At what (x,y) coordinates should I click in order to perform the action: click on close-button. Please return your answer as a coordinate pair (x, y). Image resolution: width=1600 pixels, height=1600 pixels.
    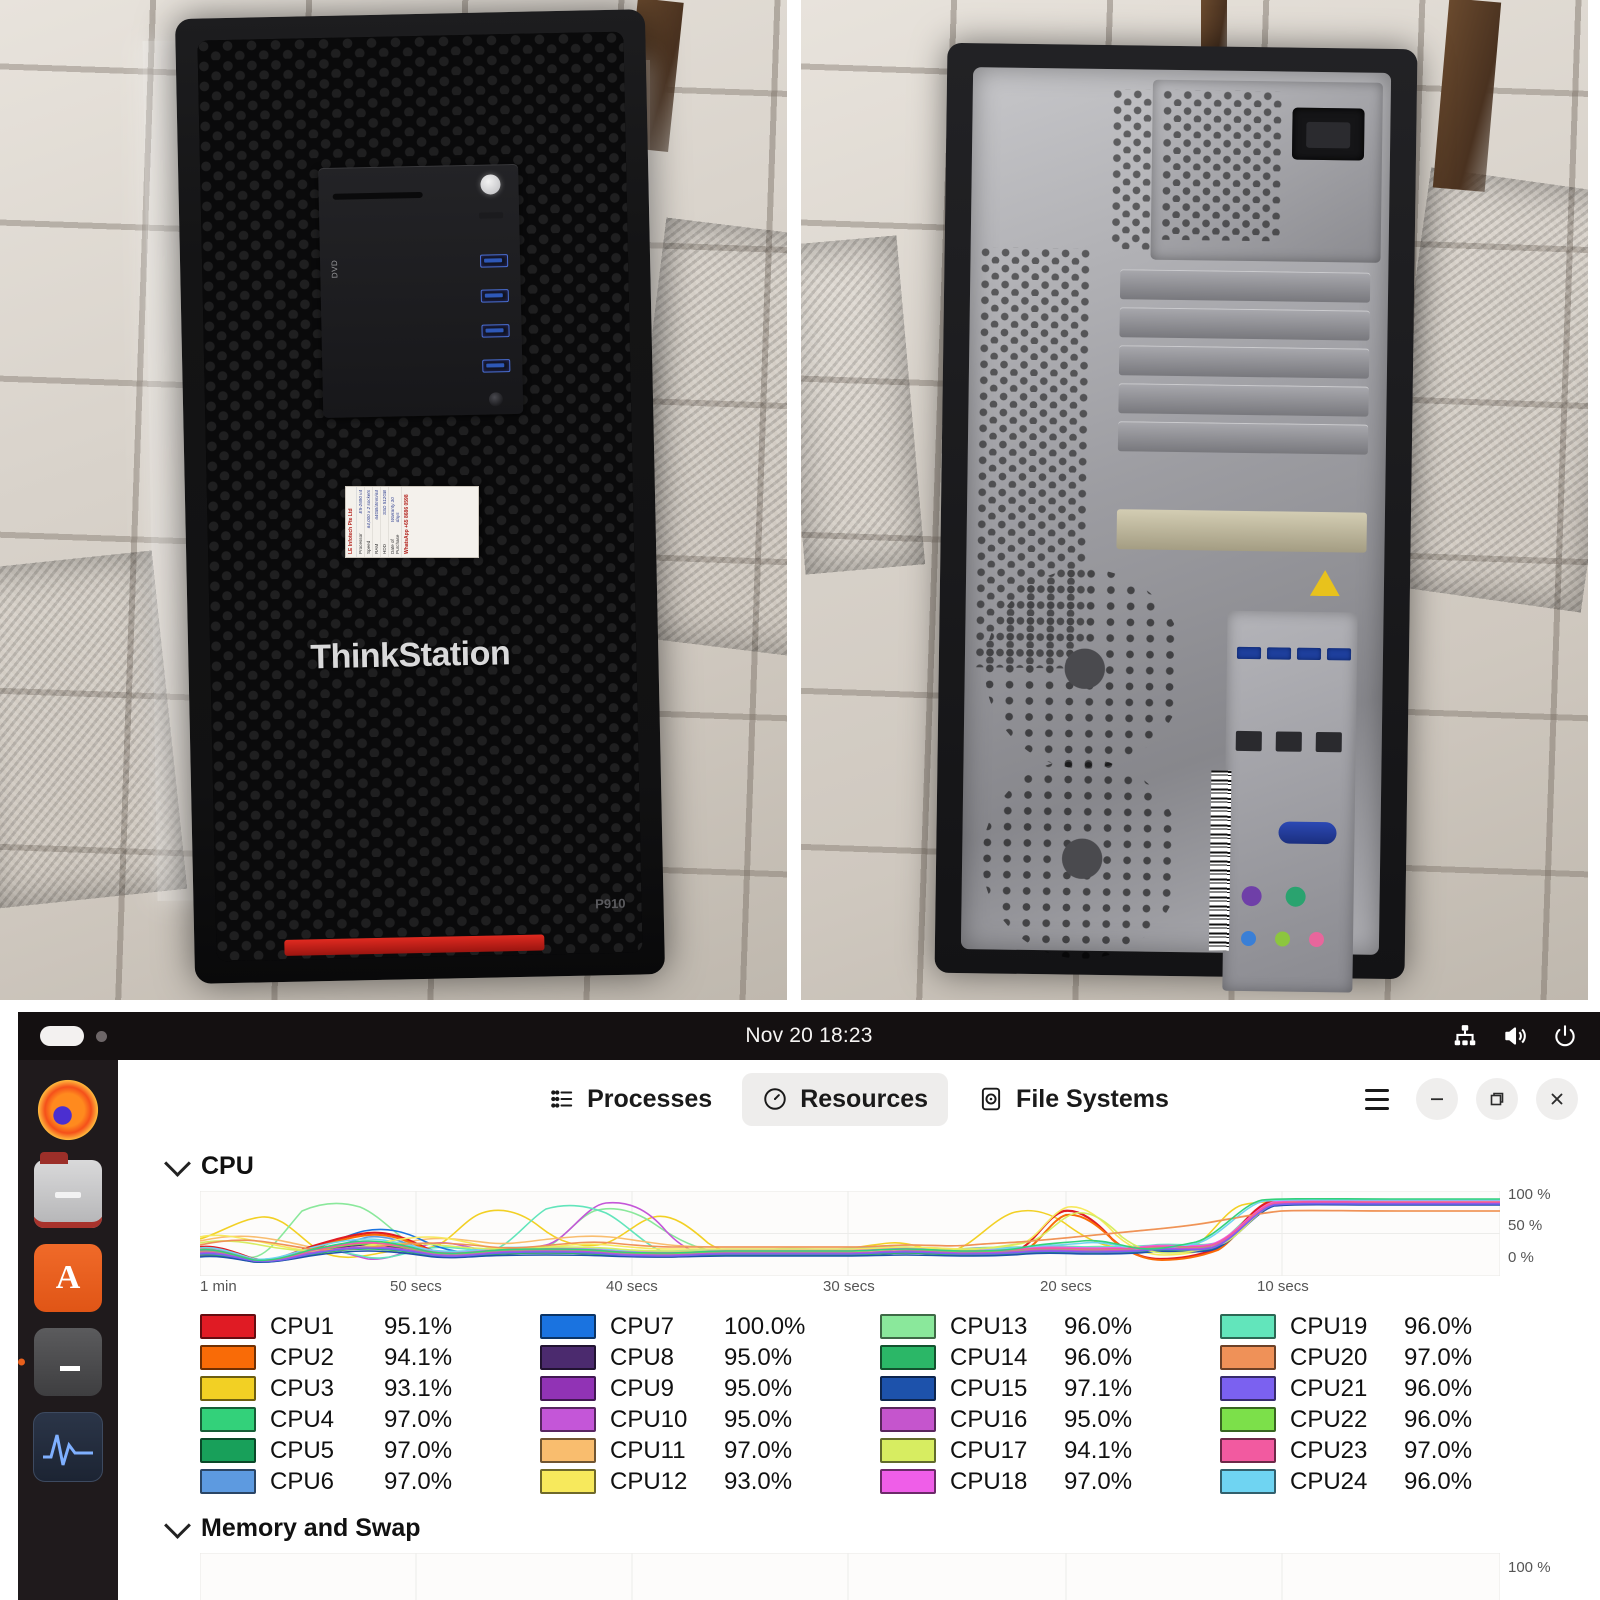
    Looking at the image, I should click on (1557, 1099).